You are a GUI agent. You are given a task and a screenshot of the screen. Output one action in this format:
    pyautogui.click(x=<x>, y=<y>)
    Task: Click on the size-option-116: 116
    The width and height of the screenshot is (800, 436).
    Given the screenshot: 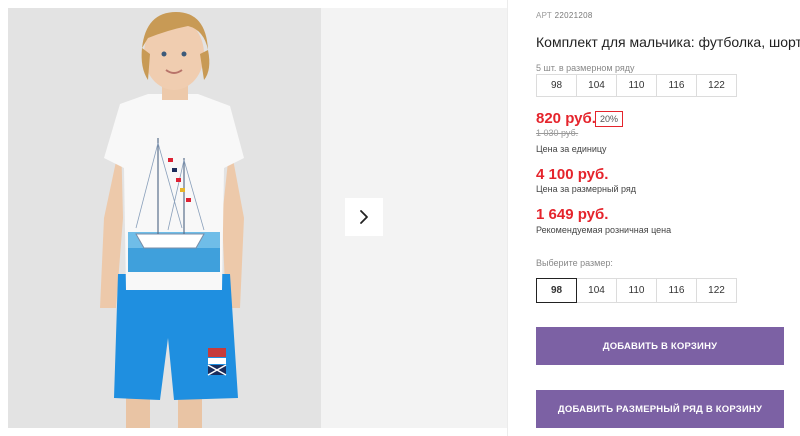 What is the action you would take?
    pyautogui.click(x=676, y=290)
    